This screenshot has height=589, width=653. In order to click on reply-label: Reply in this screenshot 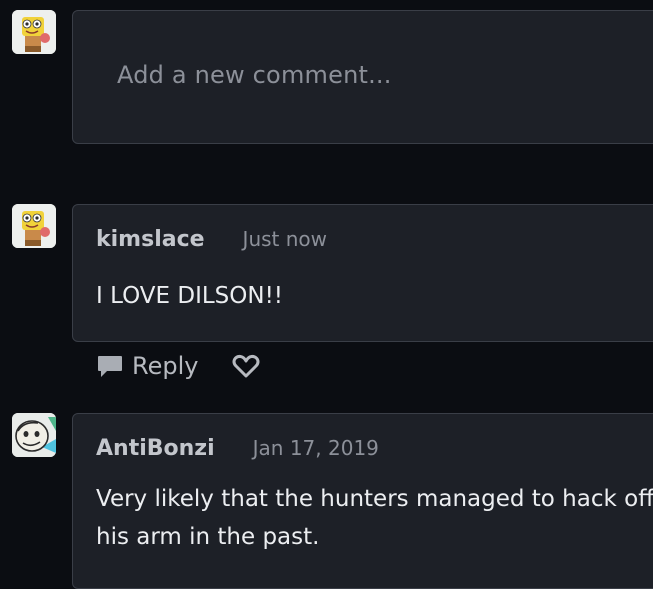, I will do `click(165, 366)`.